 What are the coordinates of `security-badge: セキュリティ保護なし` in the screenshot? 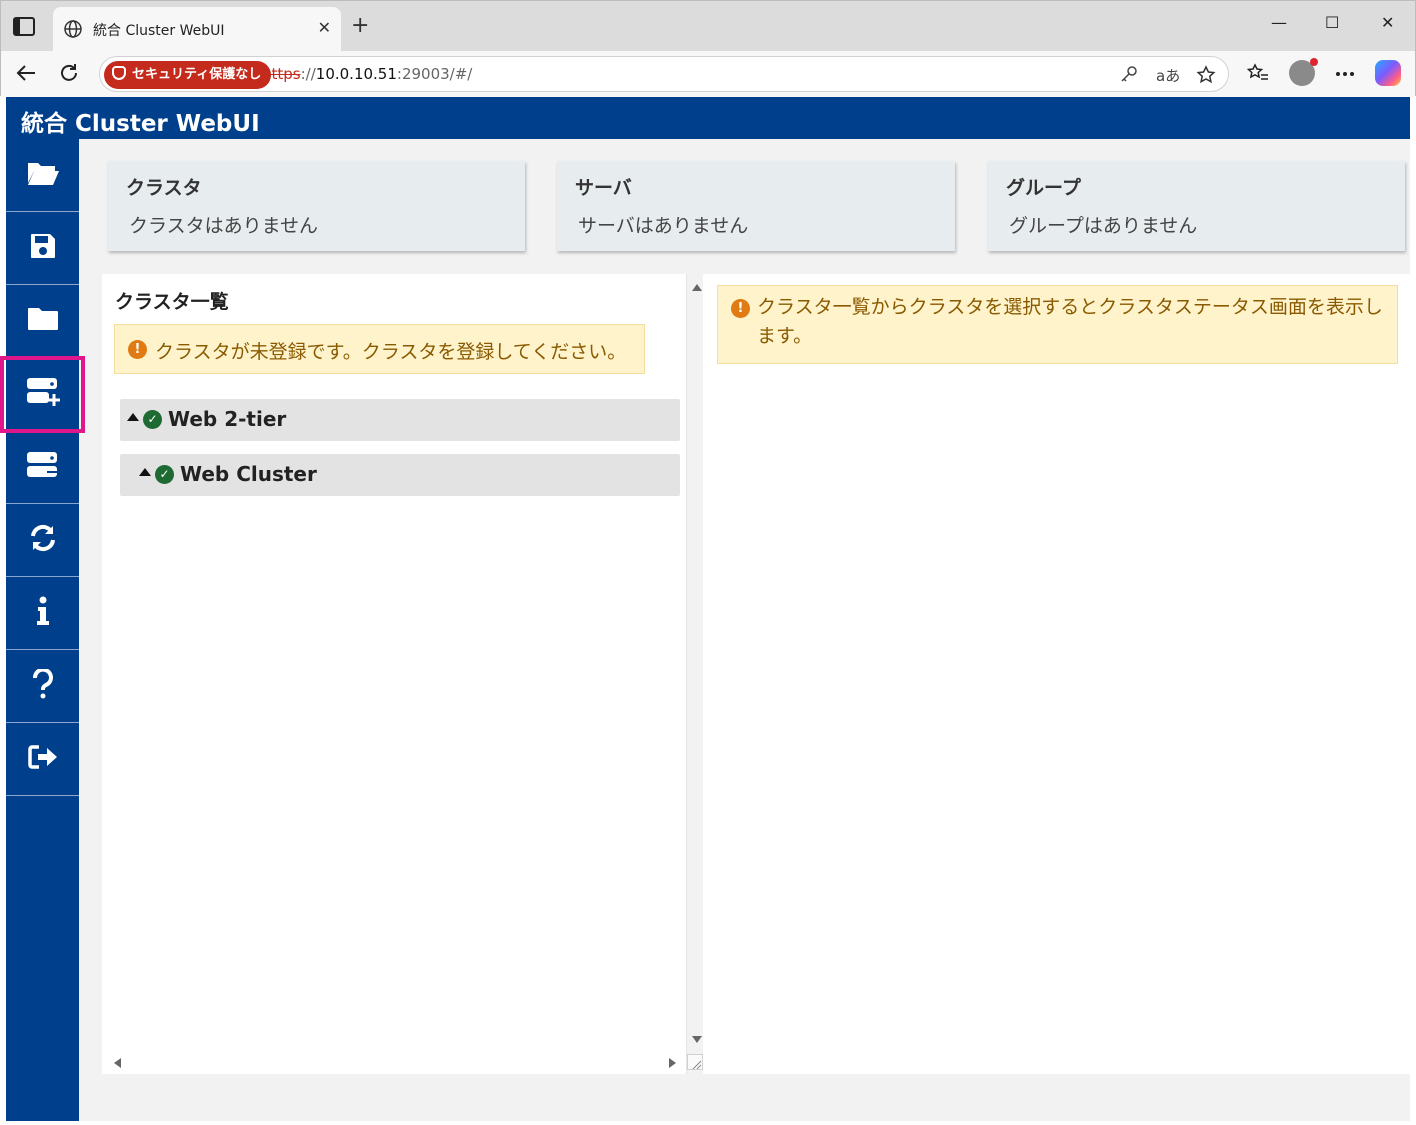 It's located at (188, 75).